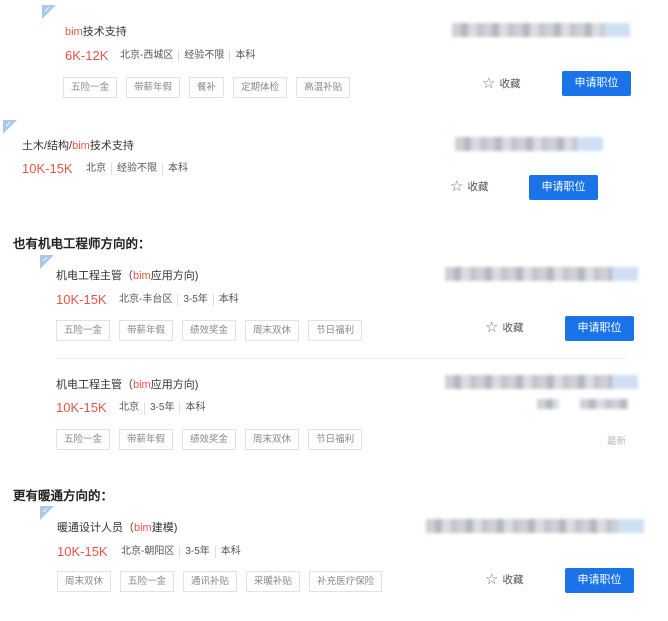  I want to click on latest-label: 最新, so click(617, 441).